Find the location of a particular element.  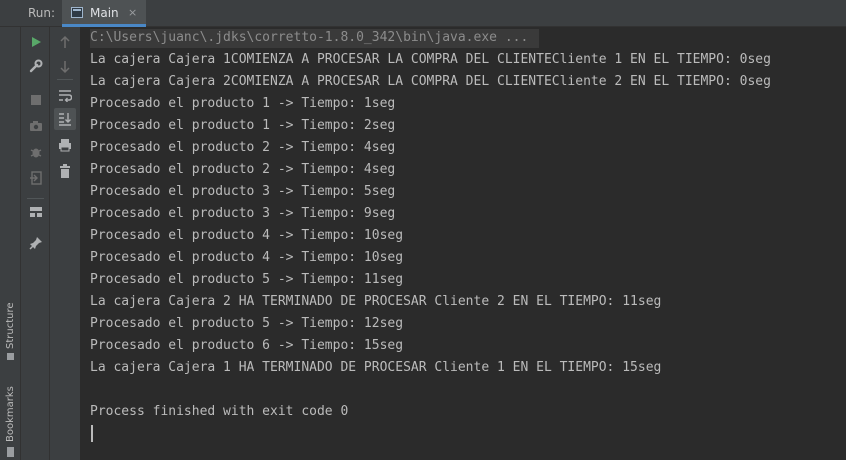

soft-wrap-button is located at coordinates (65, 95).